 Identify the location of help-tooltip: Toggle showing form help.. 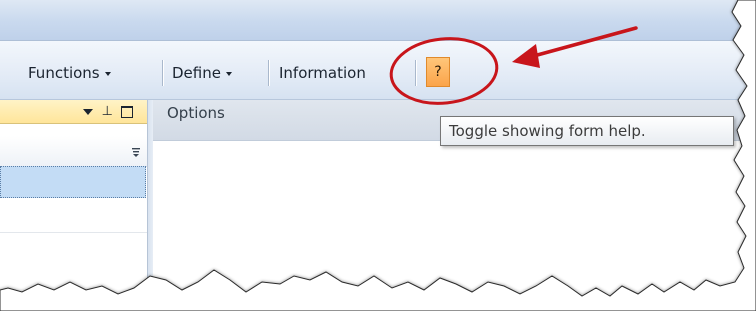
(587, 131).